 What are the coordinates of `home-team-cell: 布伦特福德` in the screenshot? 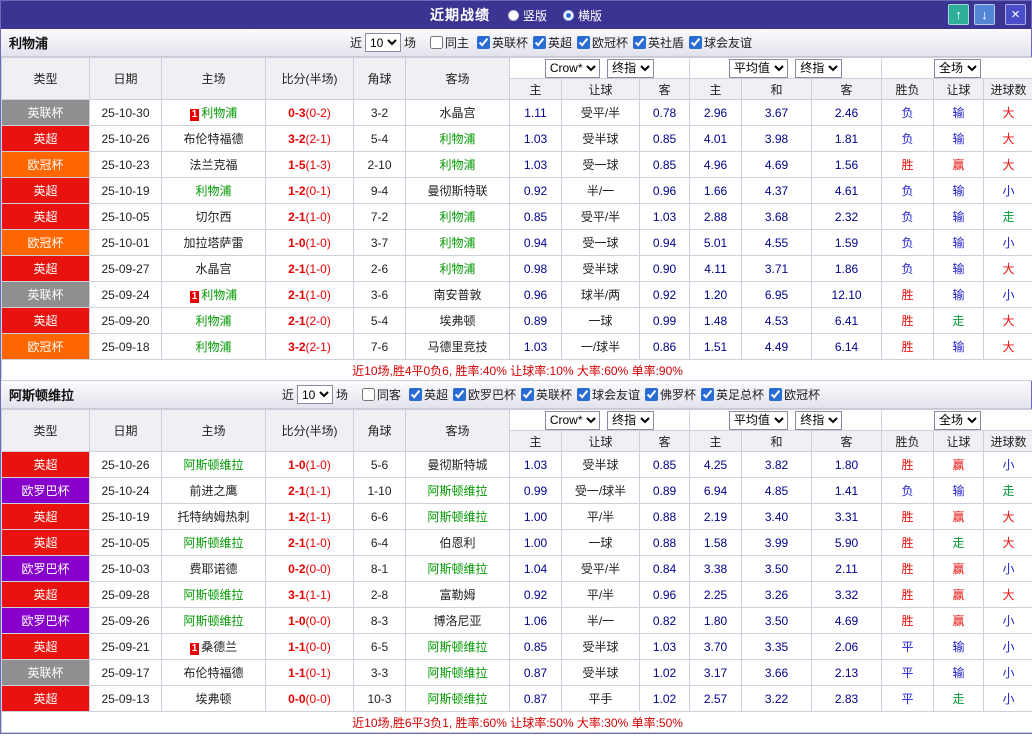 It's located at (213, 672).